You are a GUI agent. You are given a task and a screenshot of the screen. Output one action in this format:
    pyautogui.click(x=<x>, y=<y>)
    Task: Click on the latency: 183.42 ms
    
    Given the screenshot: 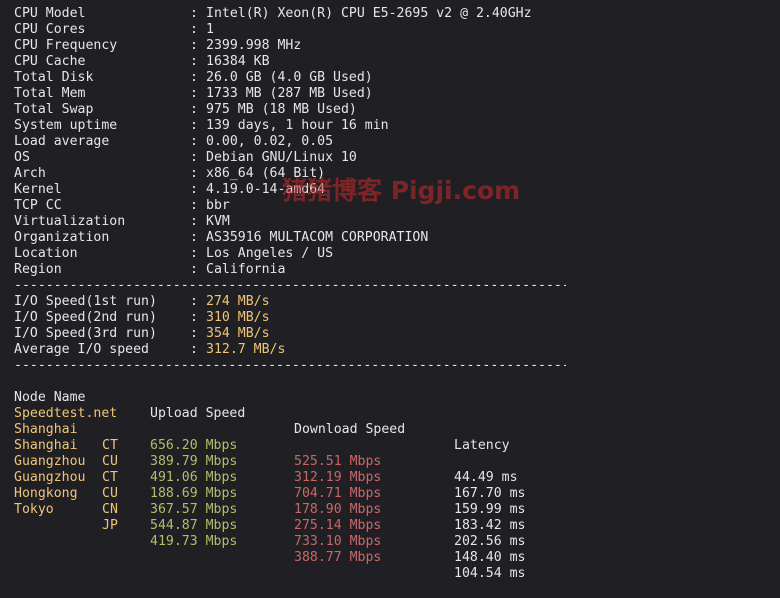 What is the action you would take?
    pyautogui.click(x=490, y=525)
    